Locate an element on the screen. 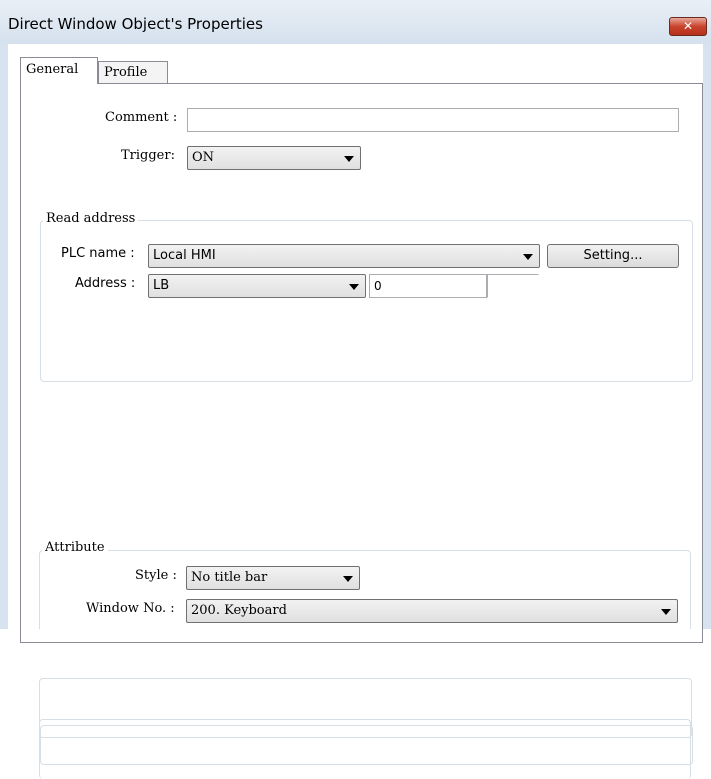 The height and width of the screenshot is (779, 711). trigger-label: Trigger: is located at coordinates (148, 155).